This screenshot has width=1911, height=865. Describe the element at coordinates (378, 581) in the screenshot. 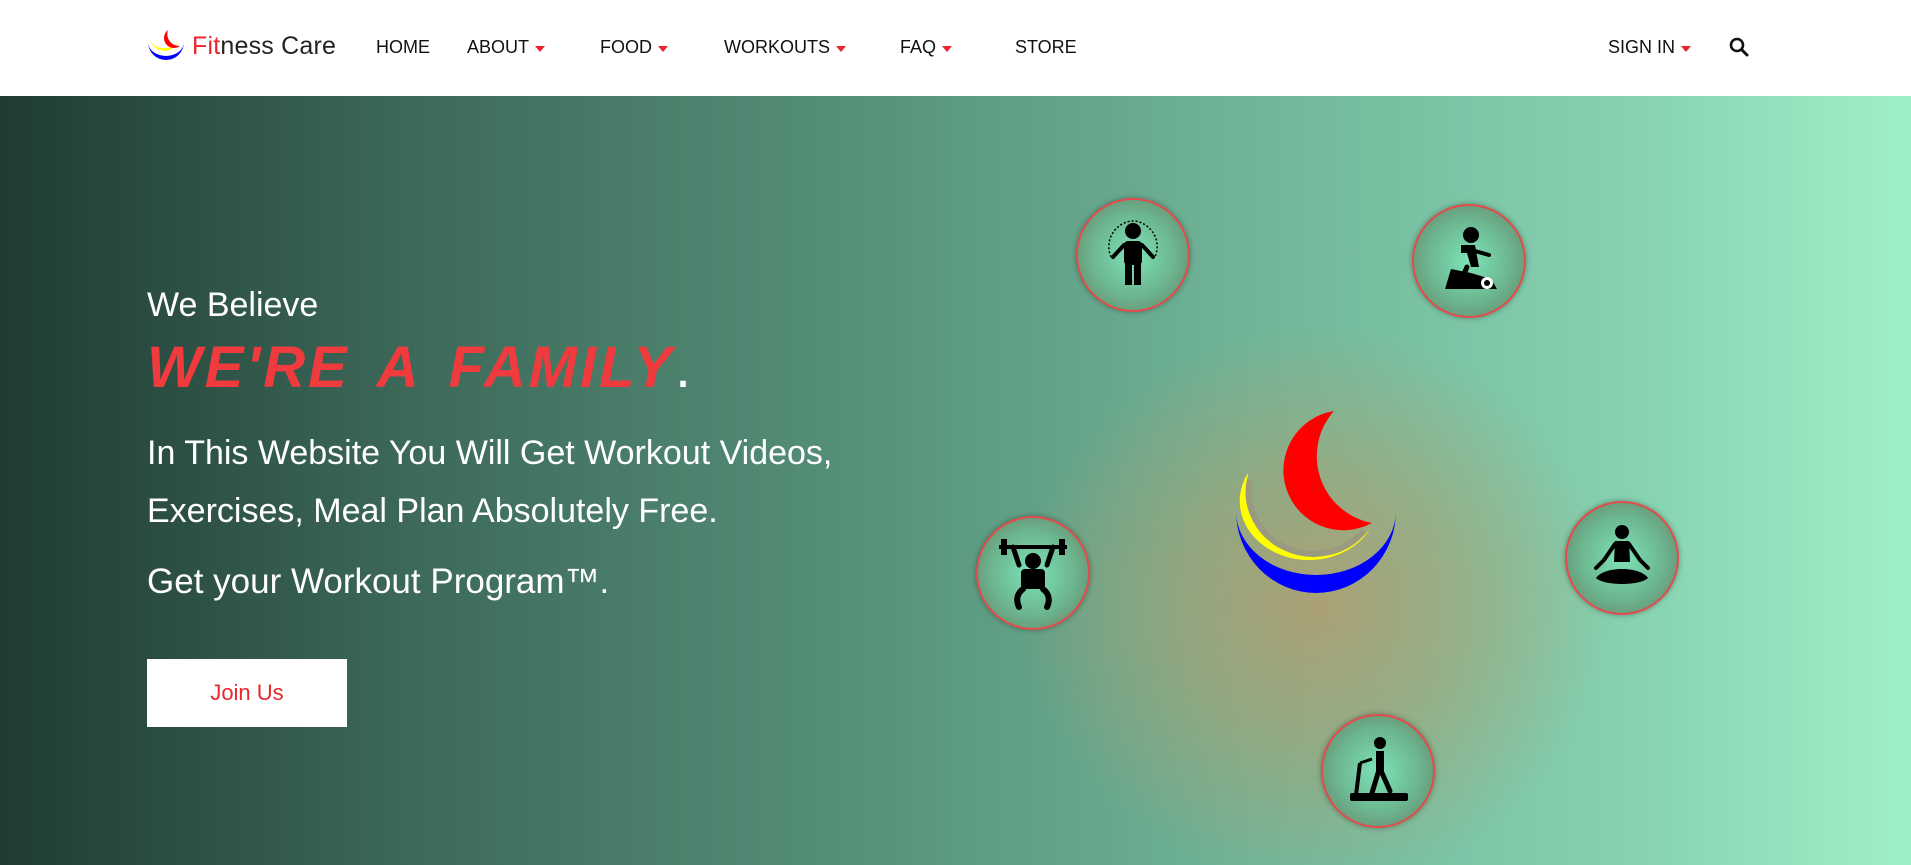

I see `hero-program-text: Get your Workout Program™.` at that location.